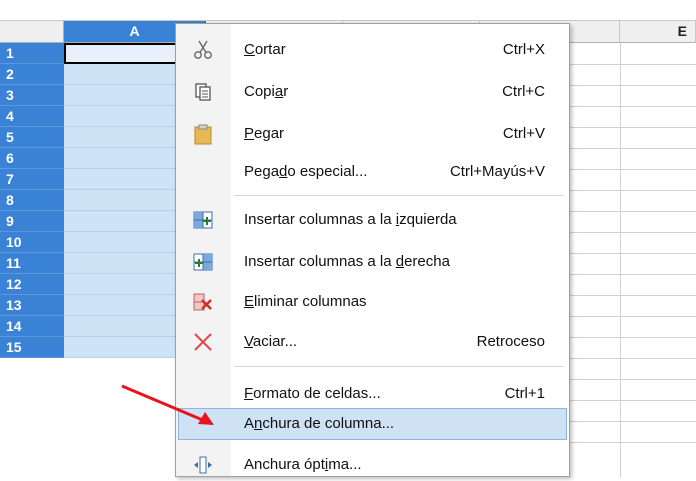 The image size is (696, 481). Describe the element at coordinates (167, 404) in the screenshot. I see `annotation-arrow` at that location.